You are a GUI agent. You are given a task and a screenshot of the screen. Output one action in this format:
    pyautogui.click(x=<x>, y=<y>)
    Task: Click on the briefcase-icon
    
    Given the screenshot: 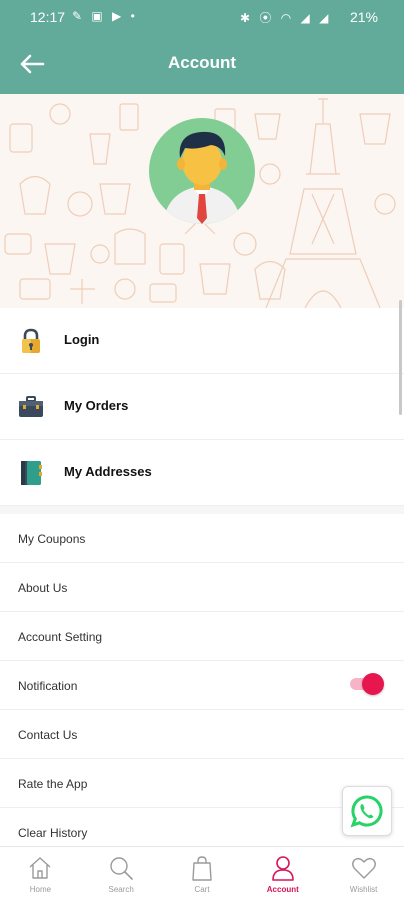 What is the action you would take?
    pyautogui.click(x=31, y=406)
    